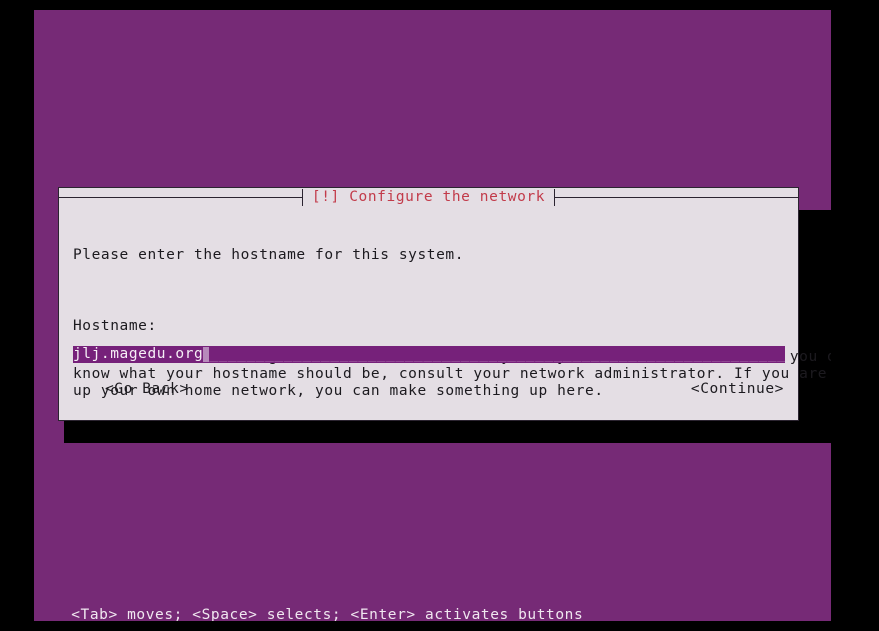 The image size is (879, 631). Describe the element at coordinates (147, 389) in the screenshot. I see `go-back-button: <Go Back>` at that location.